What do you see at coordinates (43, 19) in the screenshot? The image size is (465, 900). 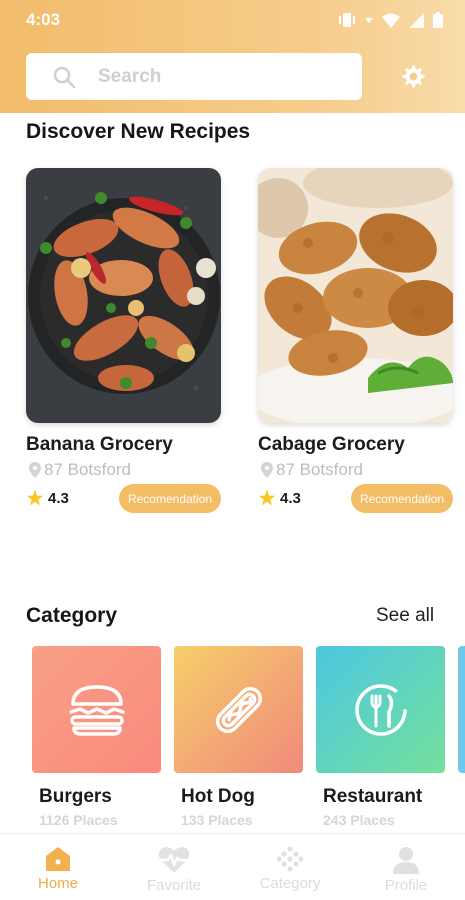 I see `status-time: 4:03` at bounding box center [43, 19].